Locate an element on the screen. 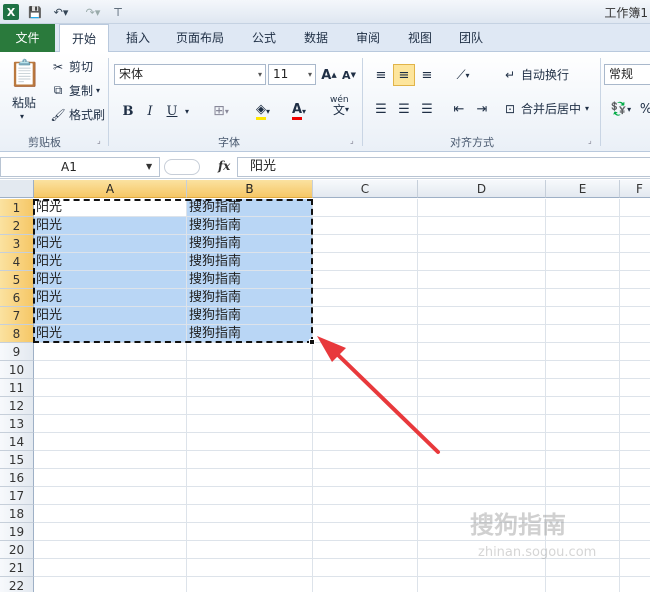  underline-dropdown-icon: ▾ is located at coordinates (187, 111).